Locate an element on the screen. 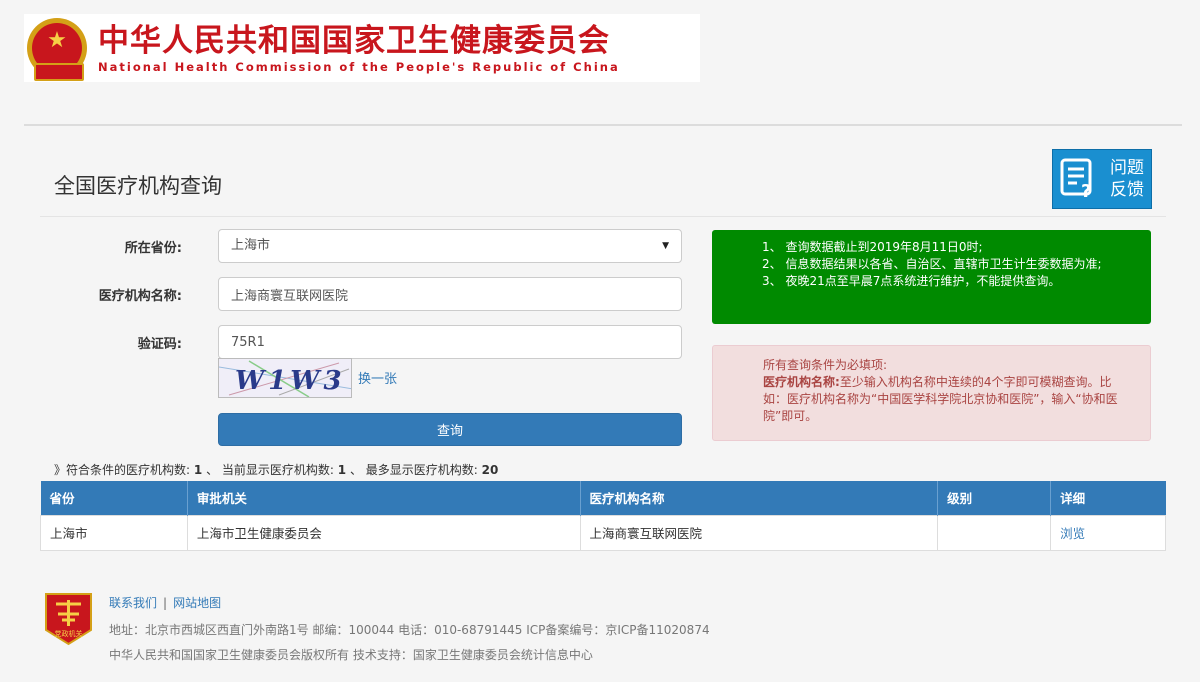 This screenshot has height=682, width=1200. table-row: 上海市 上海市卫生健康委员会 上海商寰互联网医院 浏览 is located at coordinates (603, 532).